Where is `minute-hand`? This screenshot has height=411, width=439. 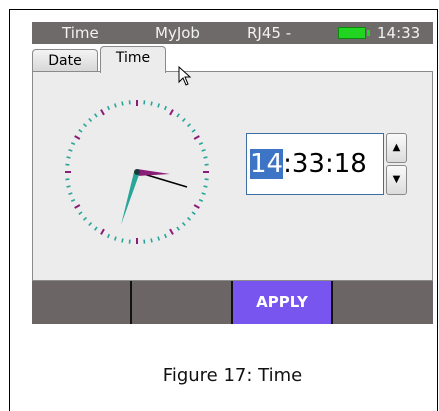
minute-hand is located at coordinates (153, 172).